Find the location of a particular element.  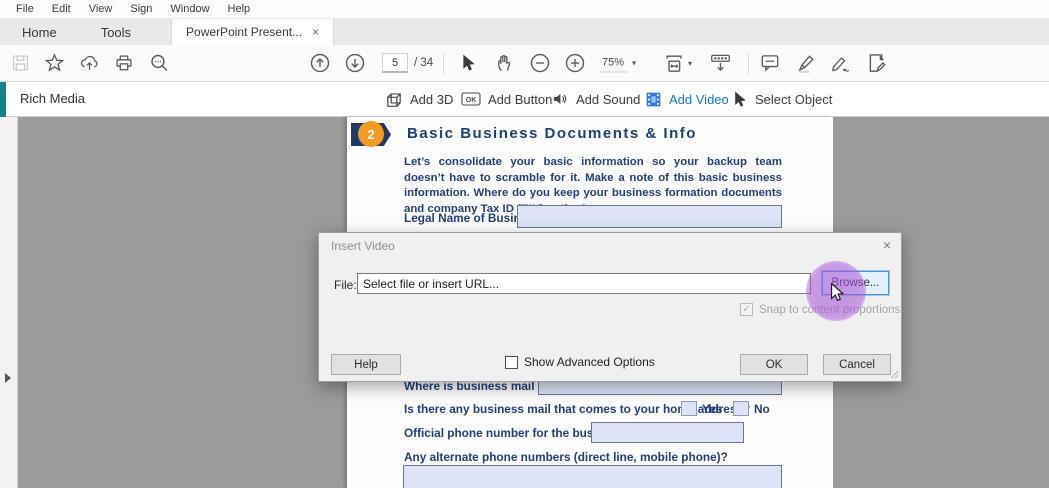

rich-media-title: Rich Media is located at coordinates (53, 98).